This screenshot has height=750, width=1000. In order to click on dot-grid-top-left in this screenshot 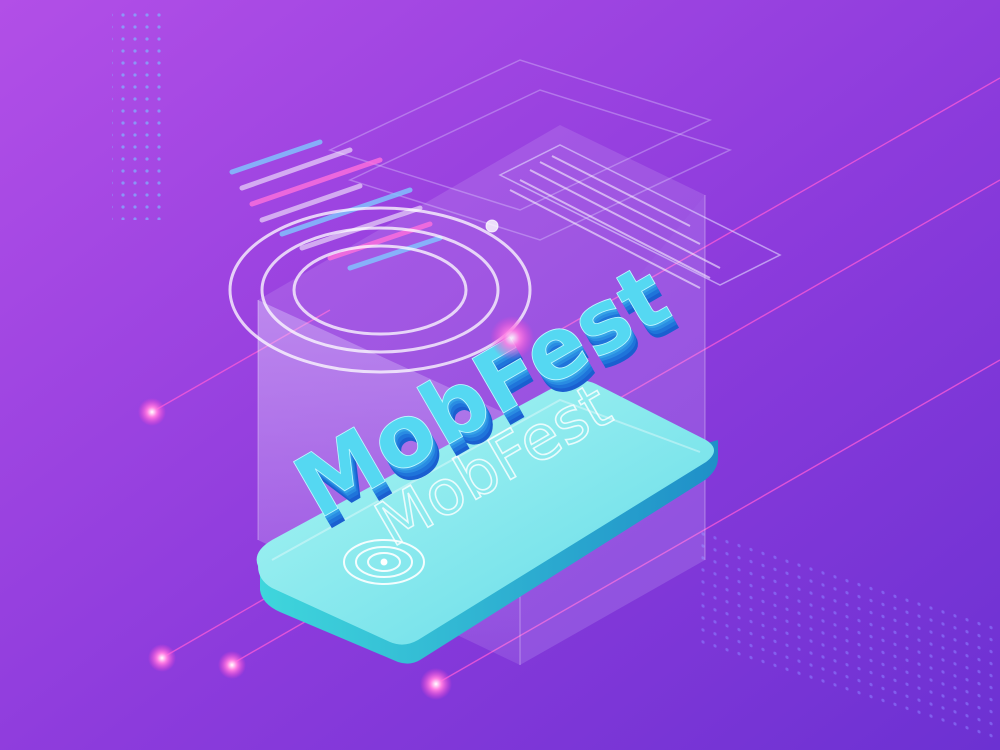, I will do `click(137, 114)`.